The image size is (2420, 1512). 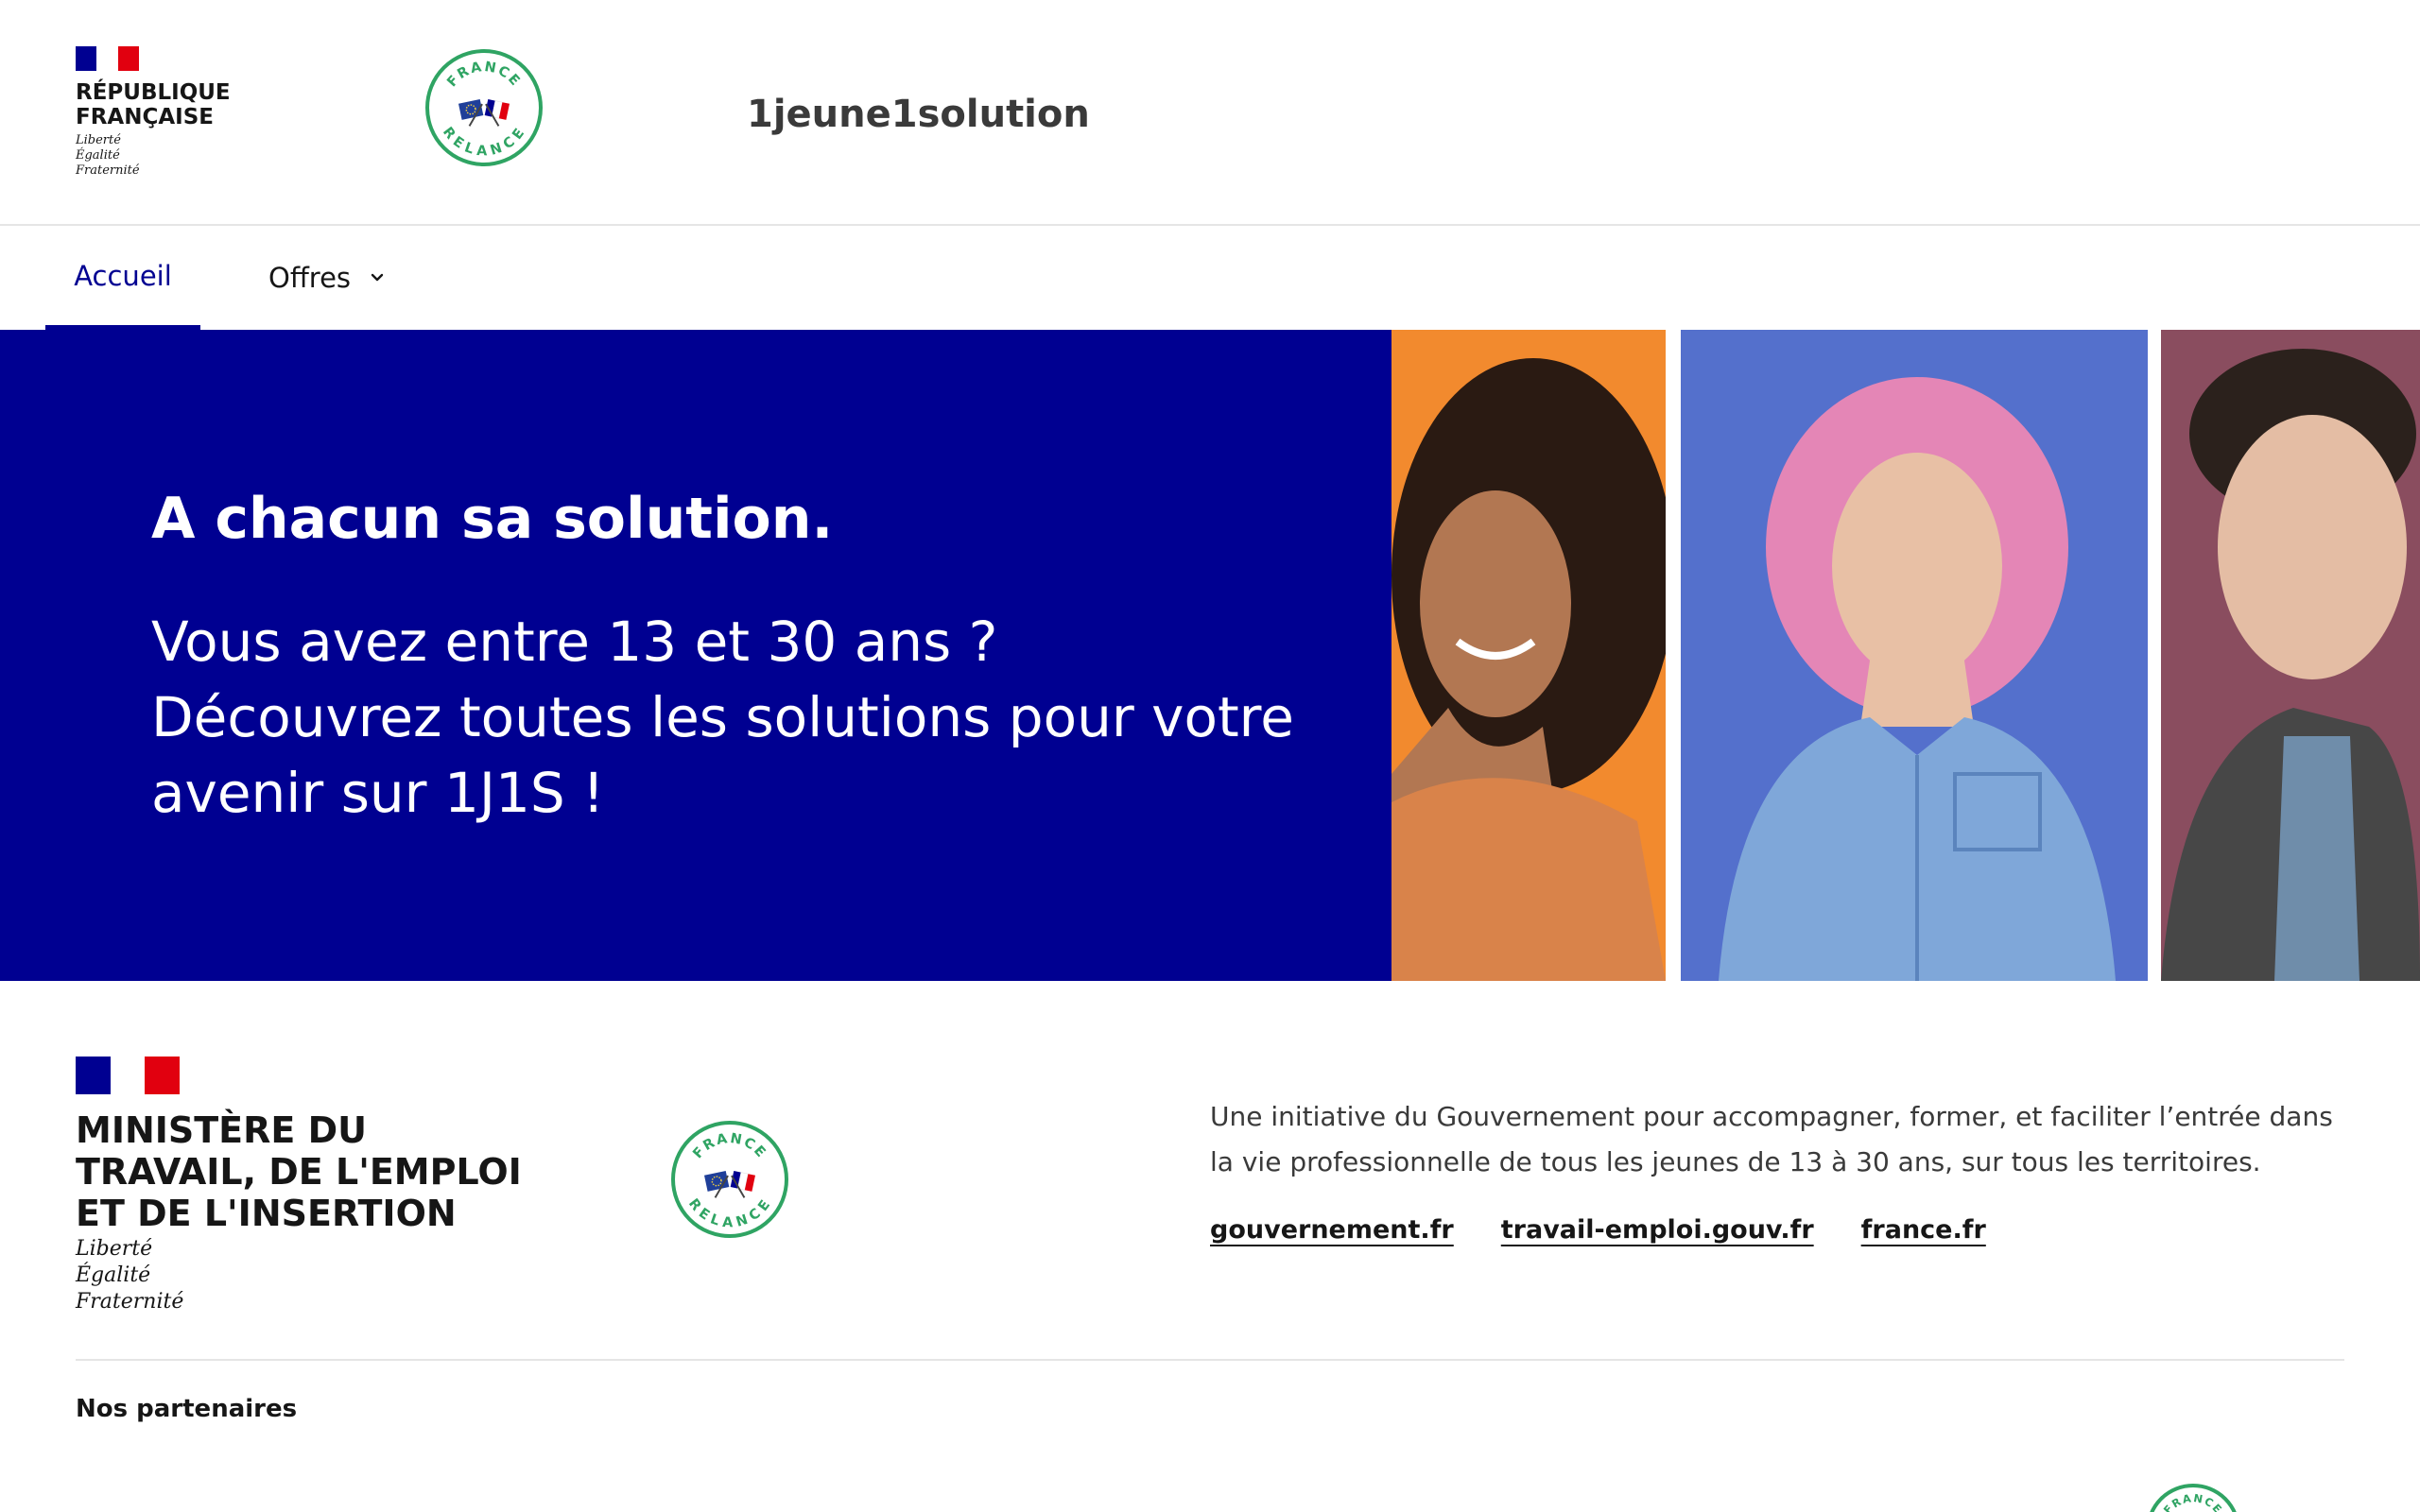 I want to click on ministry-line: TRAVAIL, DE L'EMPLOI, so click(x=299, y=1172).